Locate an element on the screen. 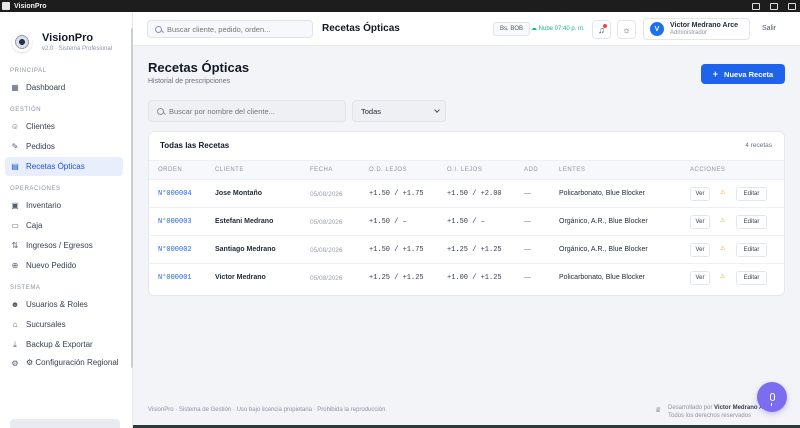 This screenshot has height=428, width=800. new-prescription-button: + Nueva Receta is located at coordinates (743, 74).